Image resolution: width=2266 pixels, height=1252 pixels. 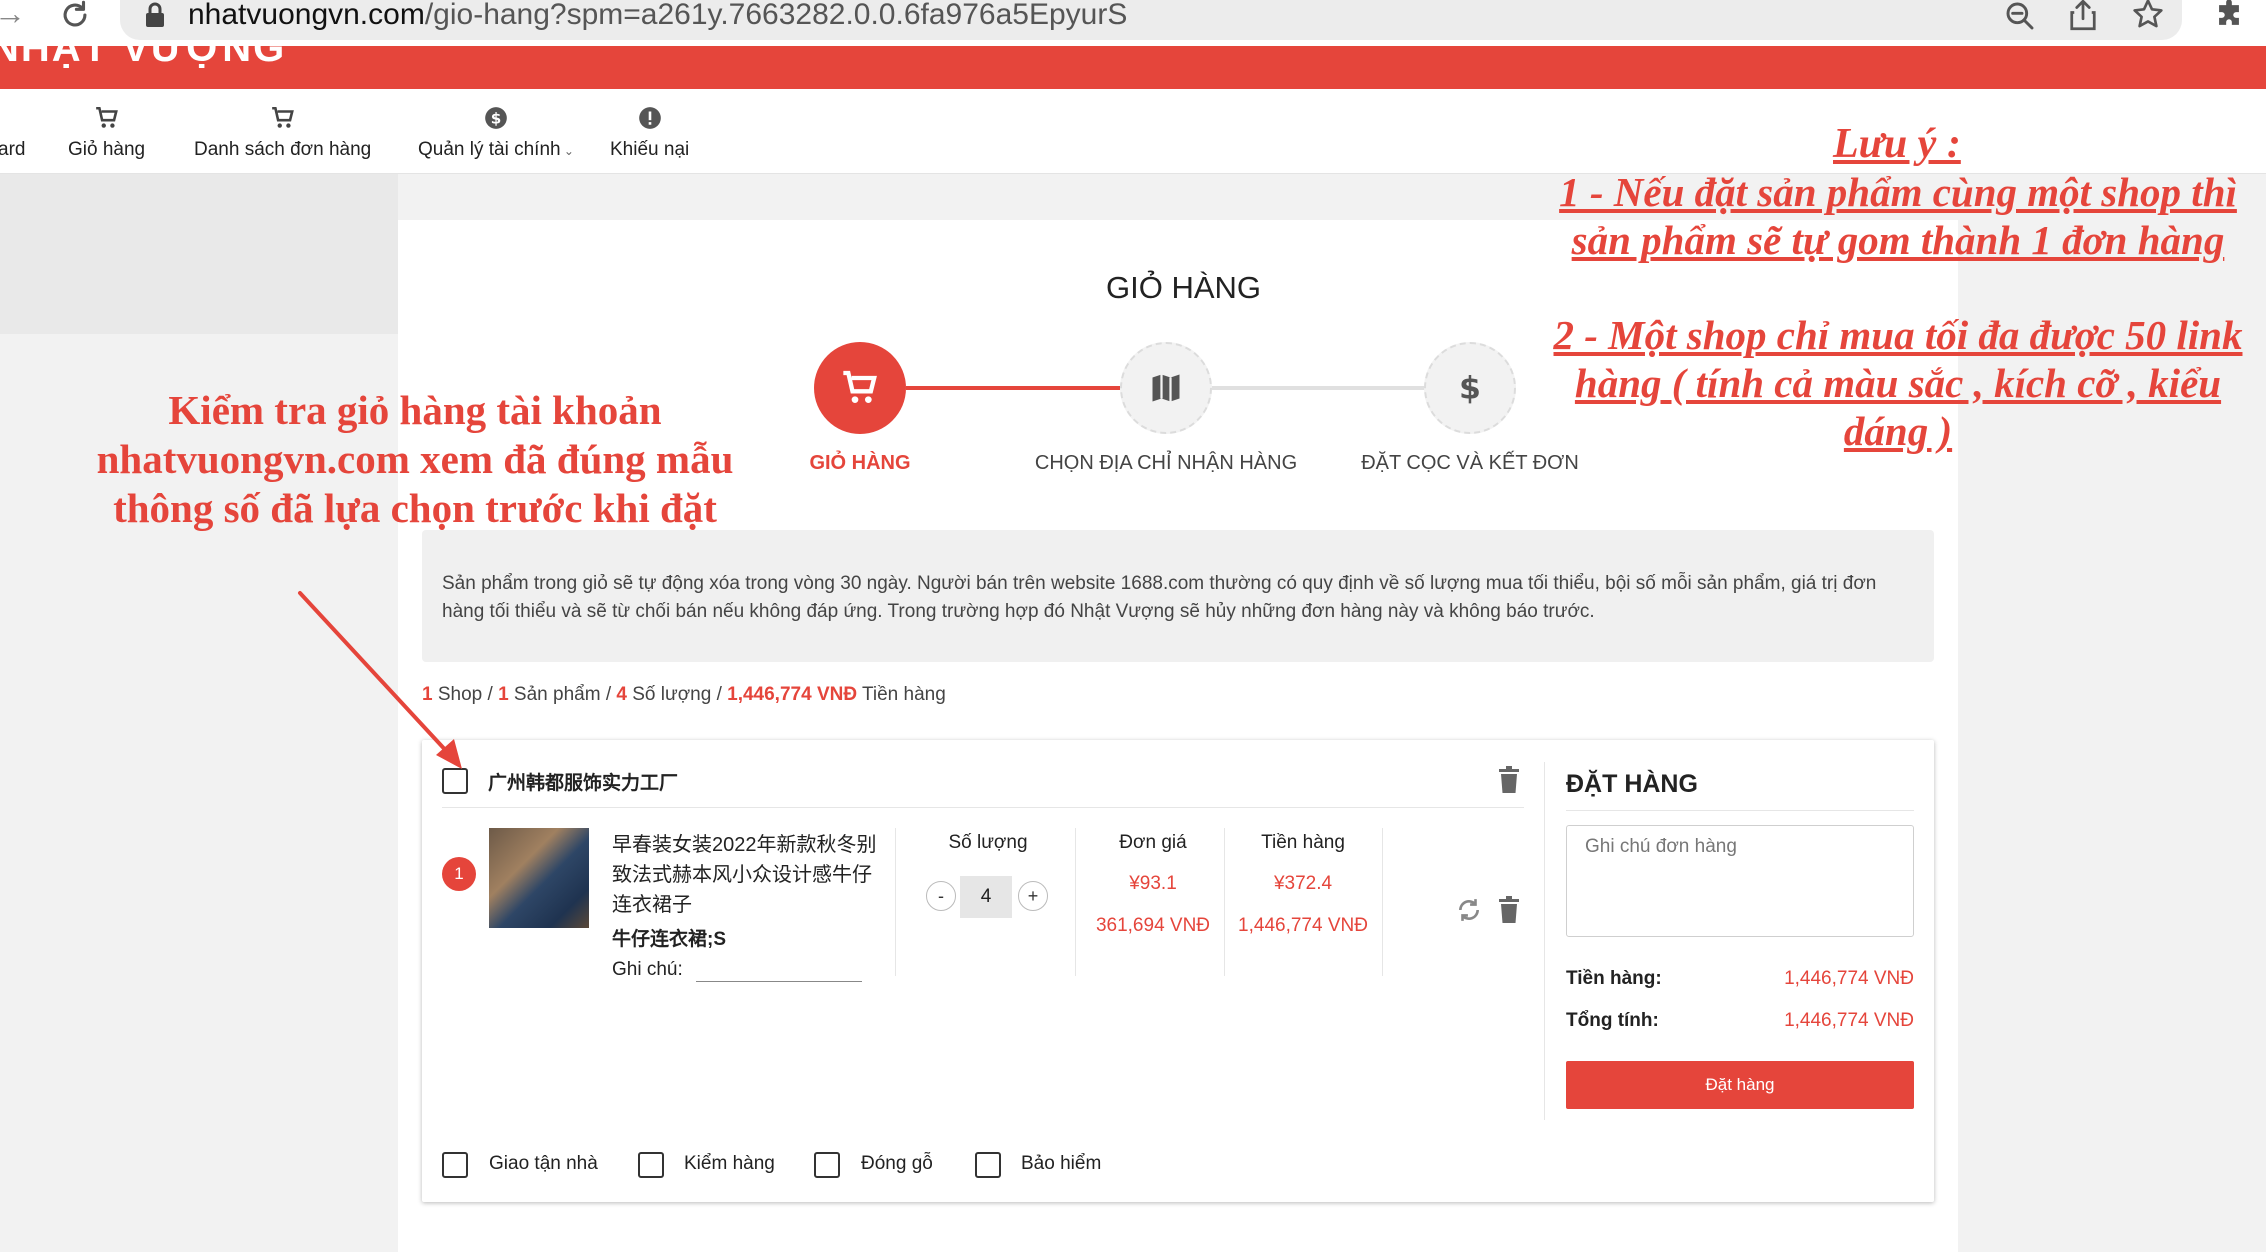 I want to click on zoom-out-icon, so click(x=2020, y=18).